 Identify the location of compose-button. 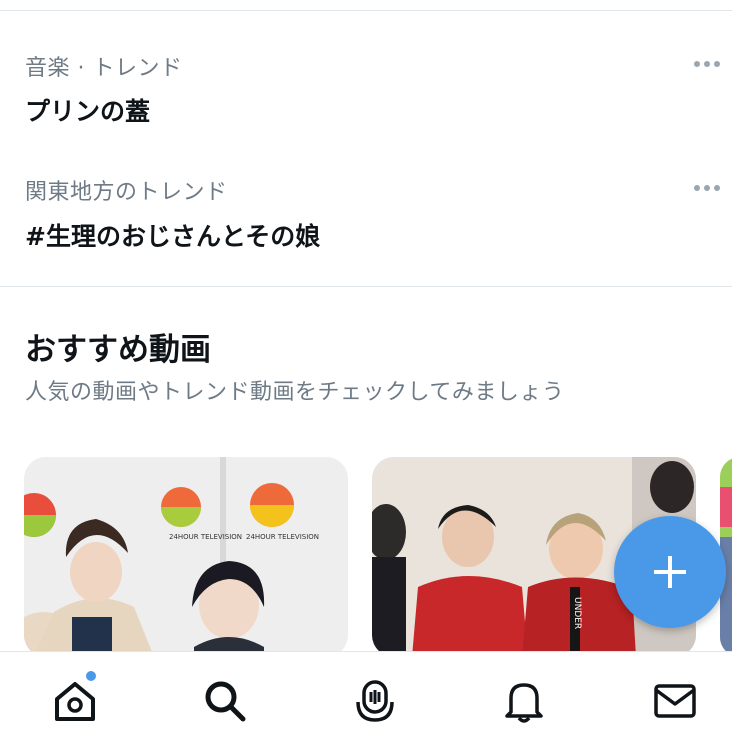
(670, 572).